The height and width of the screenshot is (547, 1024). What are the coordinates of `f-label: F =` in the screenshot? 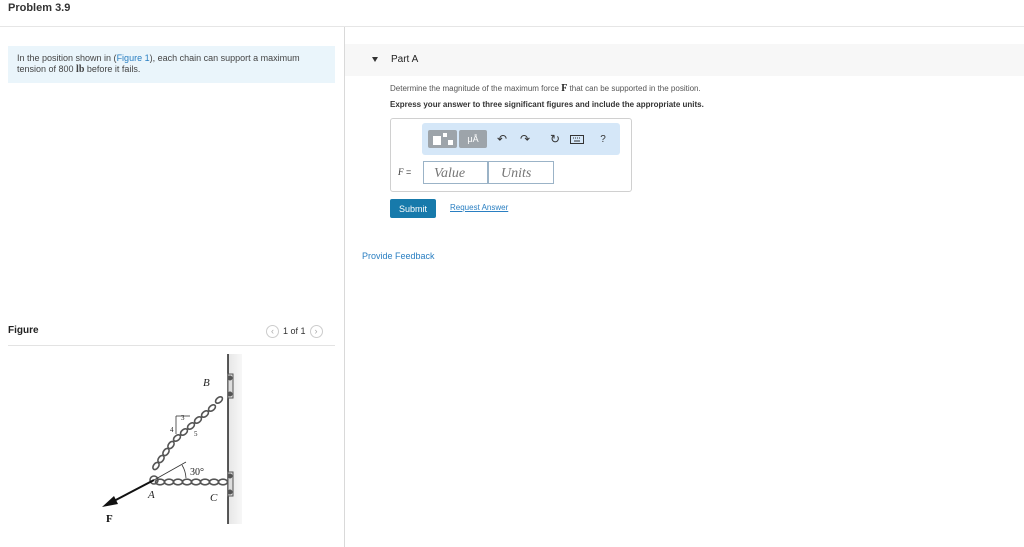 It's located at (404, 172).